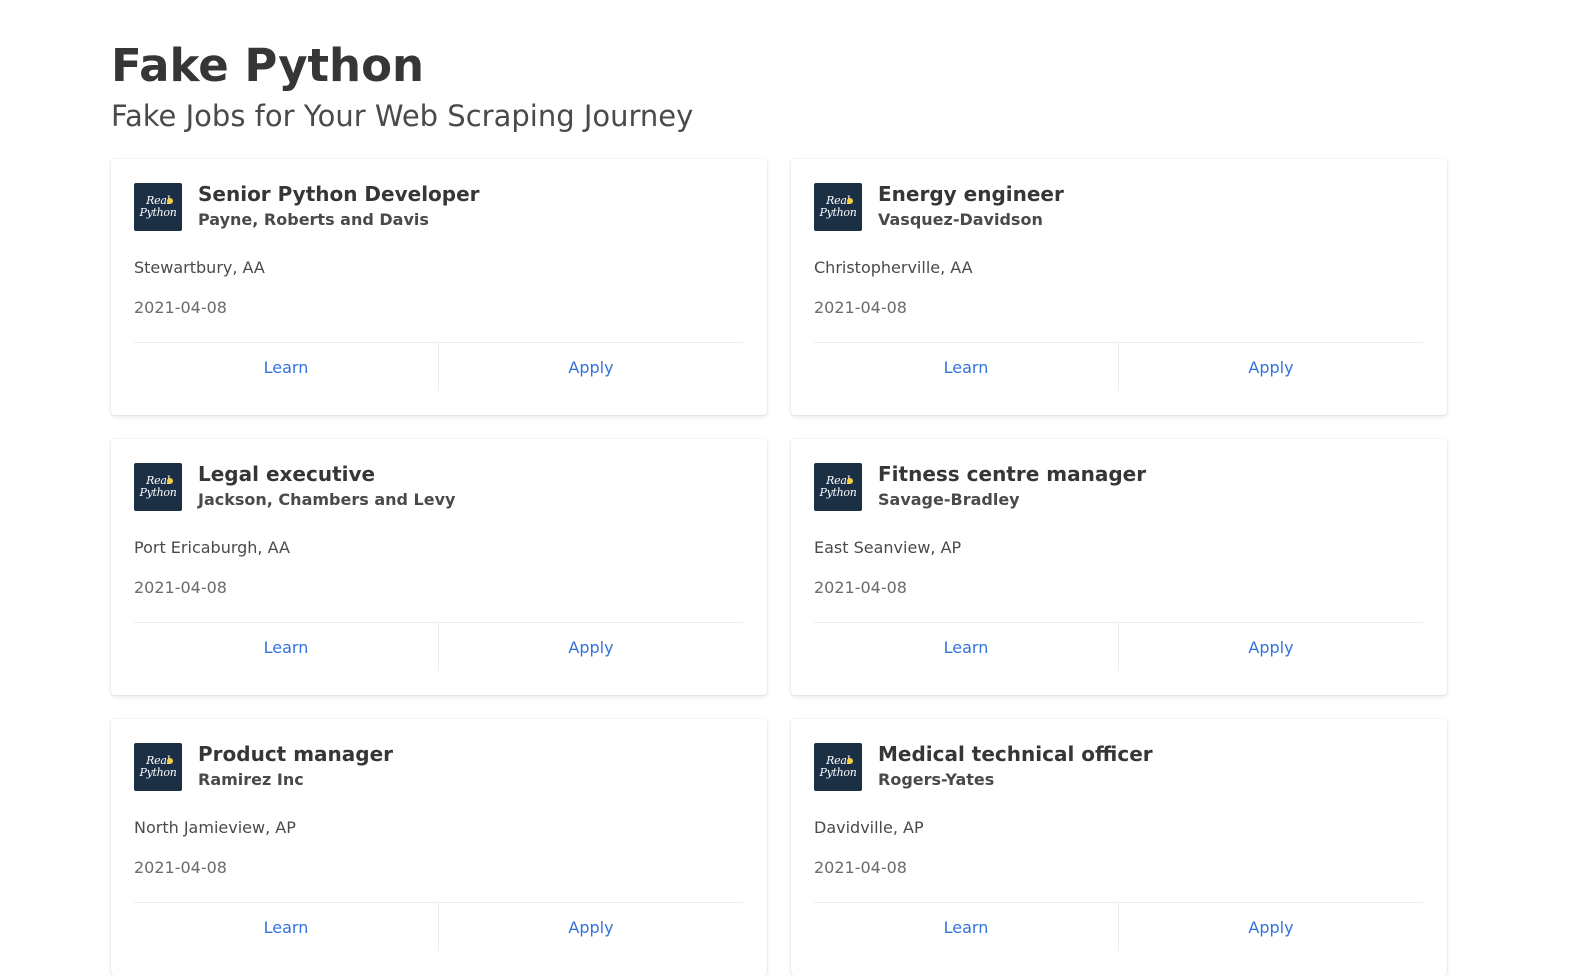  What do you see at coordinates (936, 779) in the screenshot?
I see `company-name: Rogers-Yates` at bounding box center [936, 779].